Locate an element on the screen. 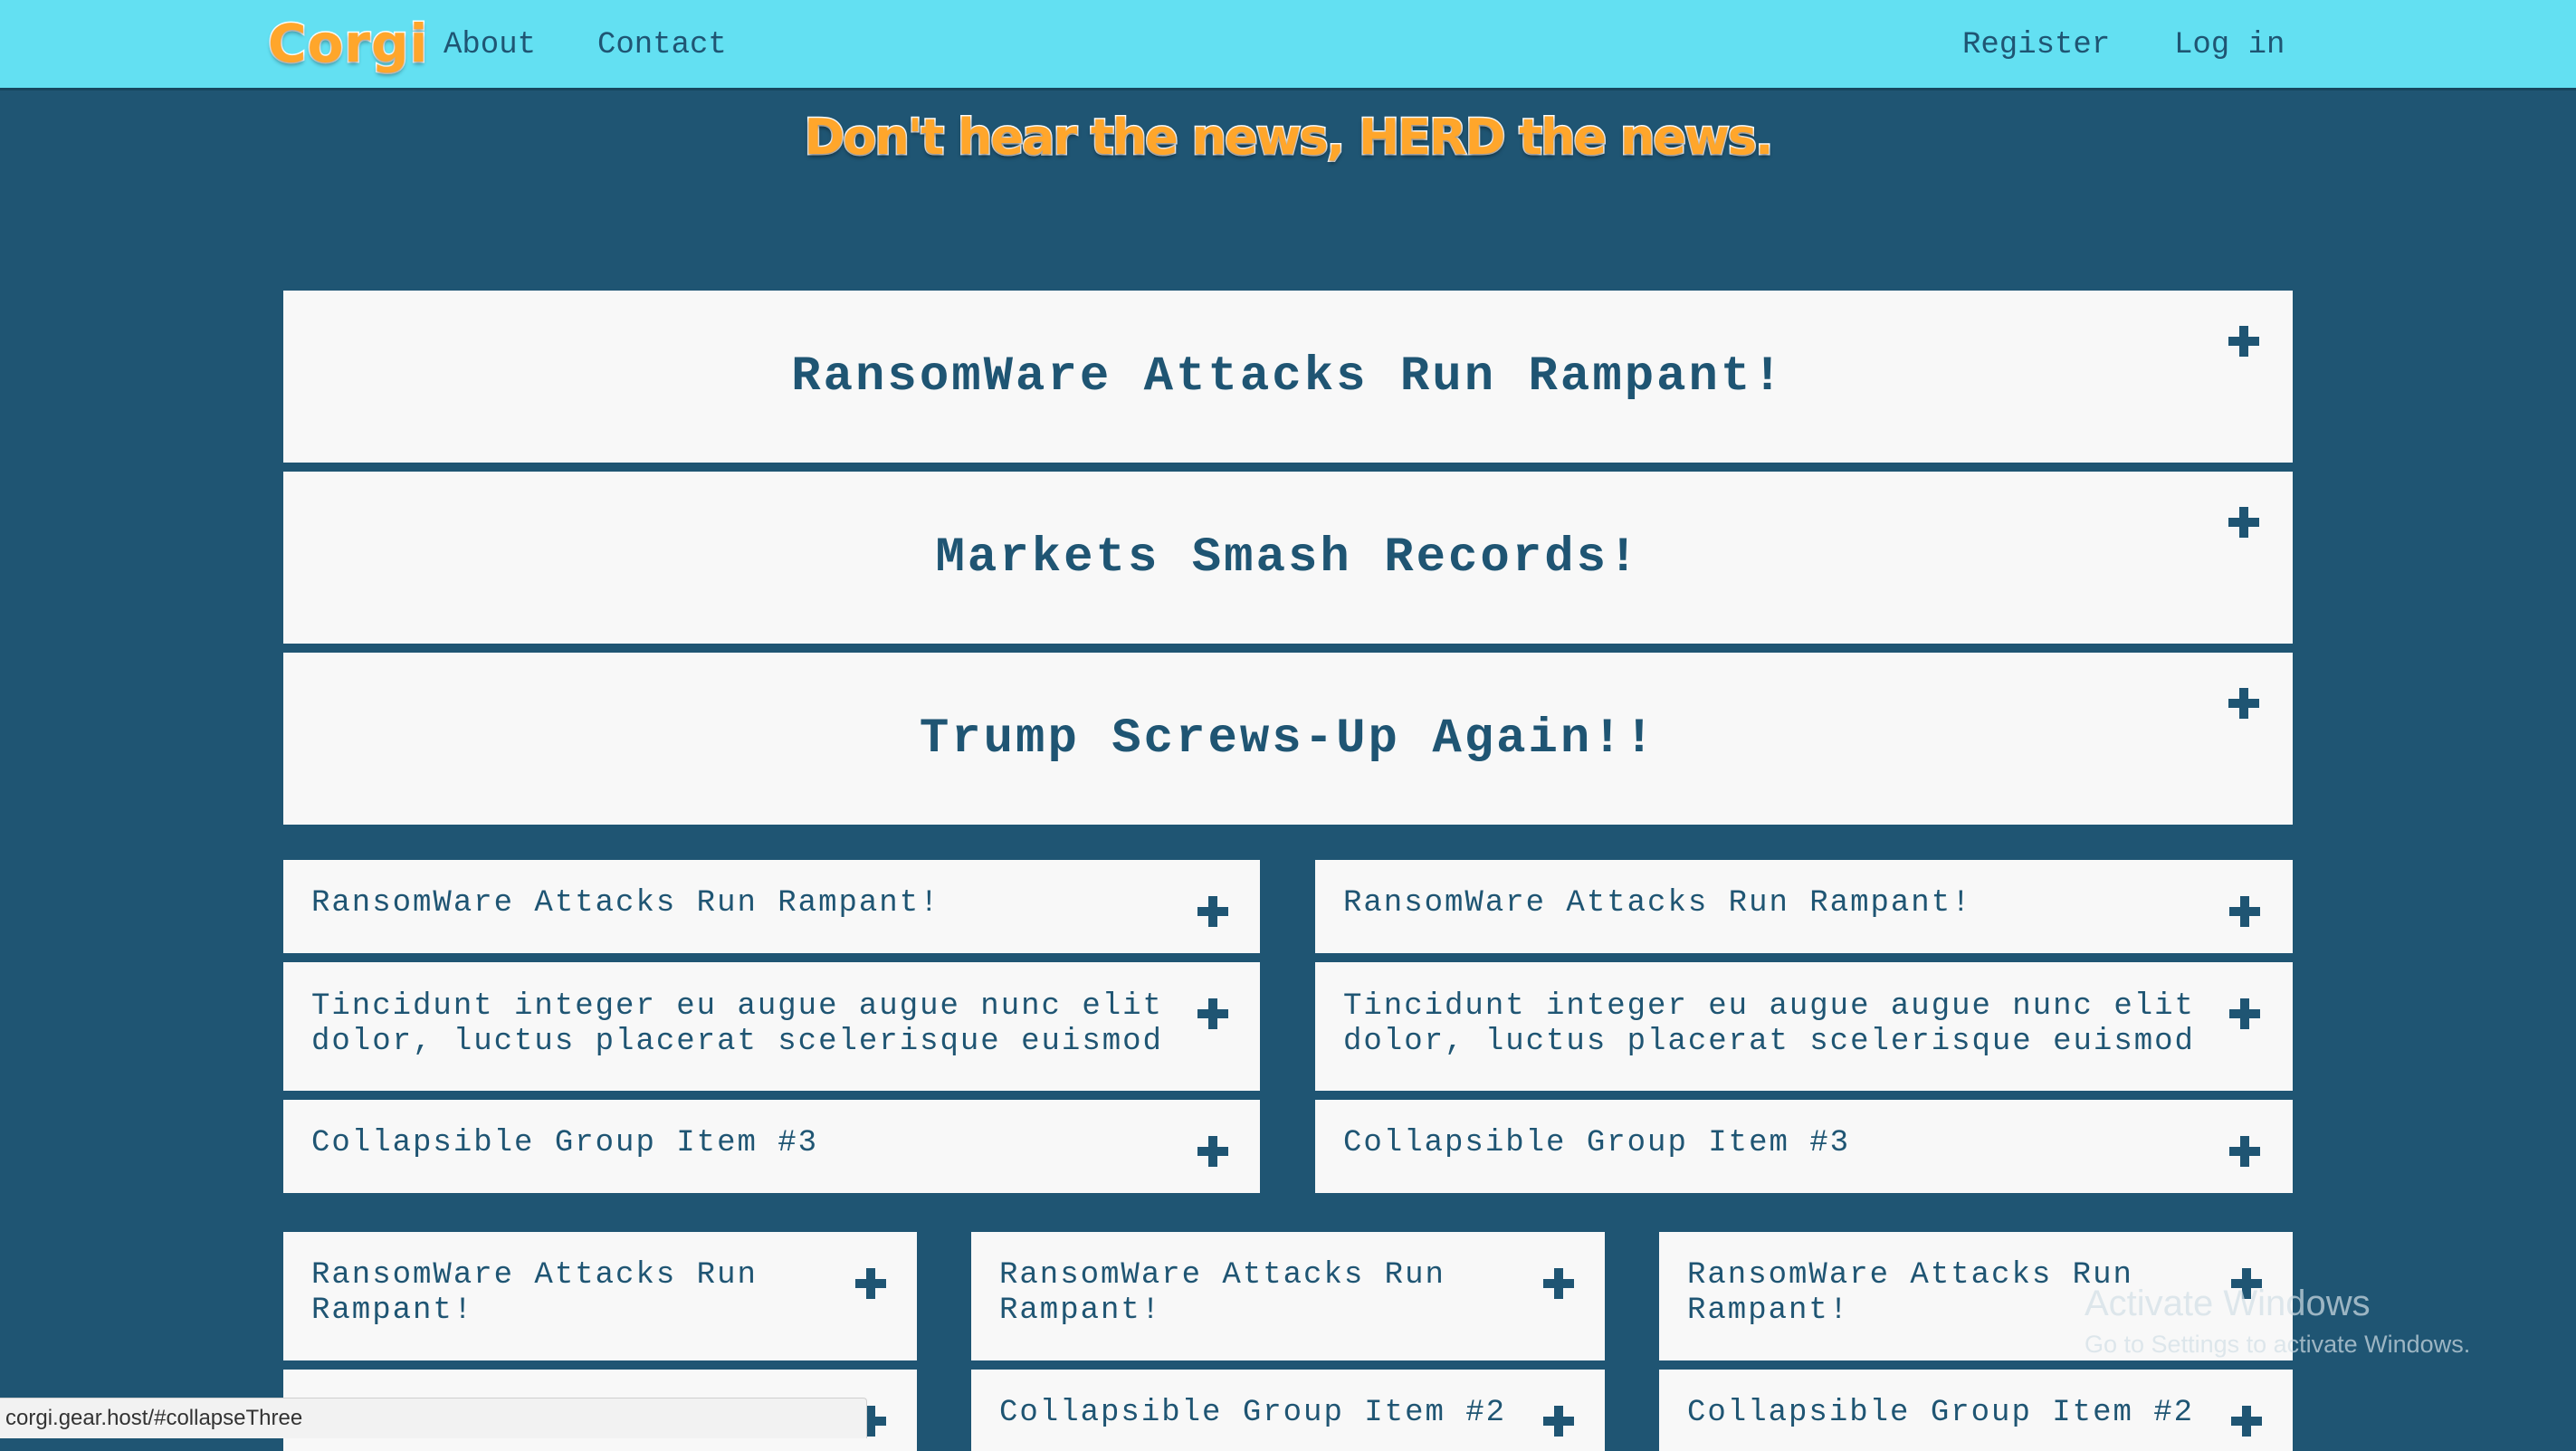  headline-card-2: Markets Smash Records! is located at coordinates (1288, 558).